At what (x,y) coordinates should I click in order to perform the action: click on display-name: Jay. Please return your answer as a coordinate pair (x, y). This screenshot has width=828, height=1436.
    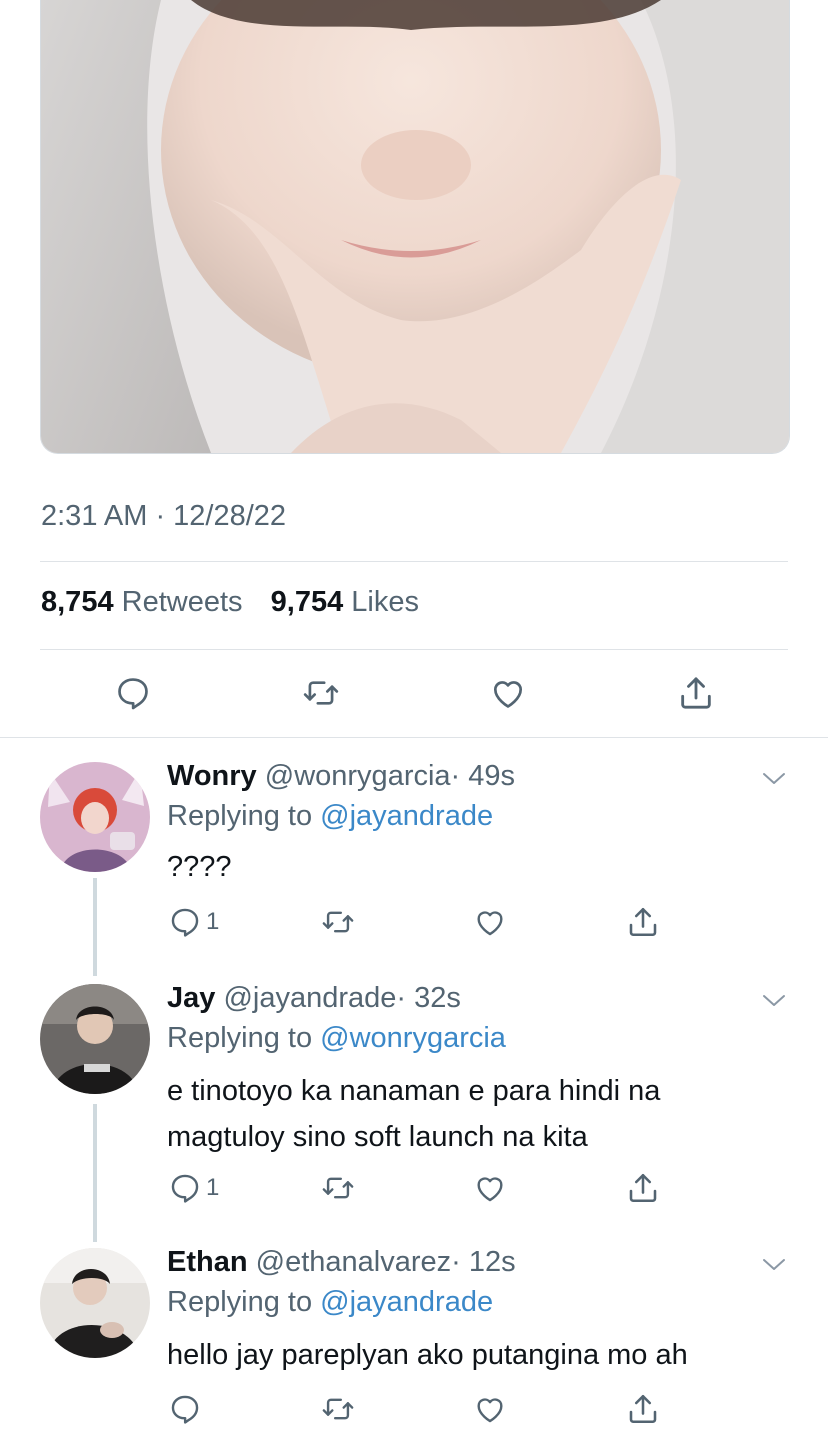
    Looking at the image, I should click on (191, 998).